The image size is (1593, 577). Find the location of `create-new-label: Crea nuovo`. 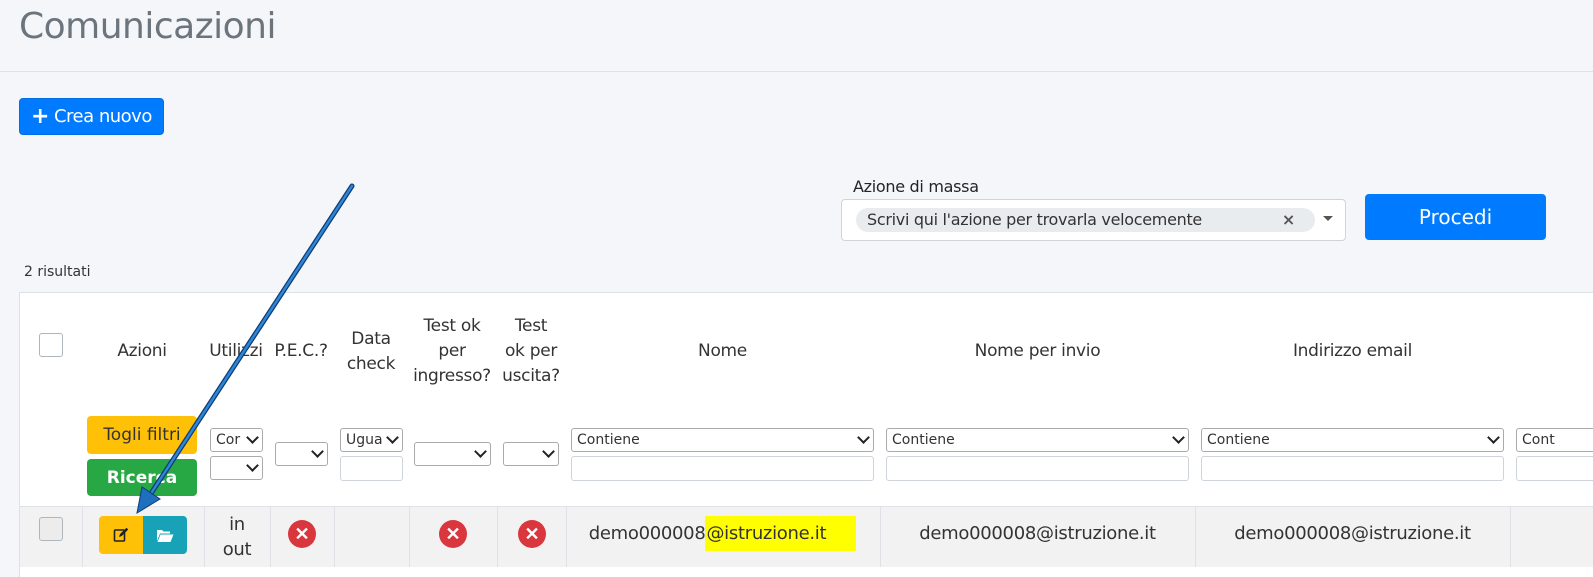

create-new-label: Crea nuovo is located at coordinates (102, 116).